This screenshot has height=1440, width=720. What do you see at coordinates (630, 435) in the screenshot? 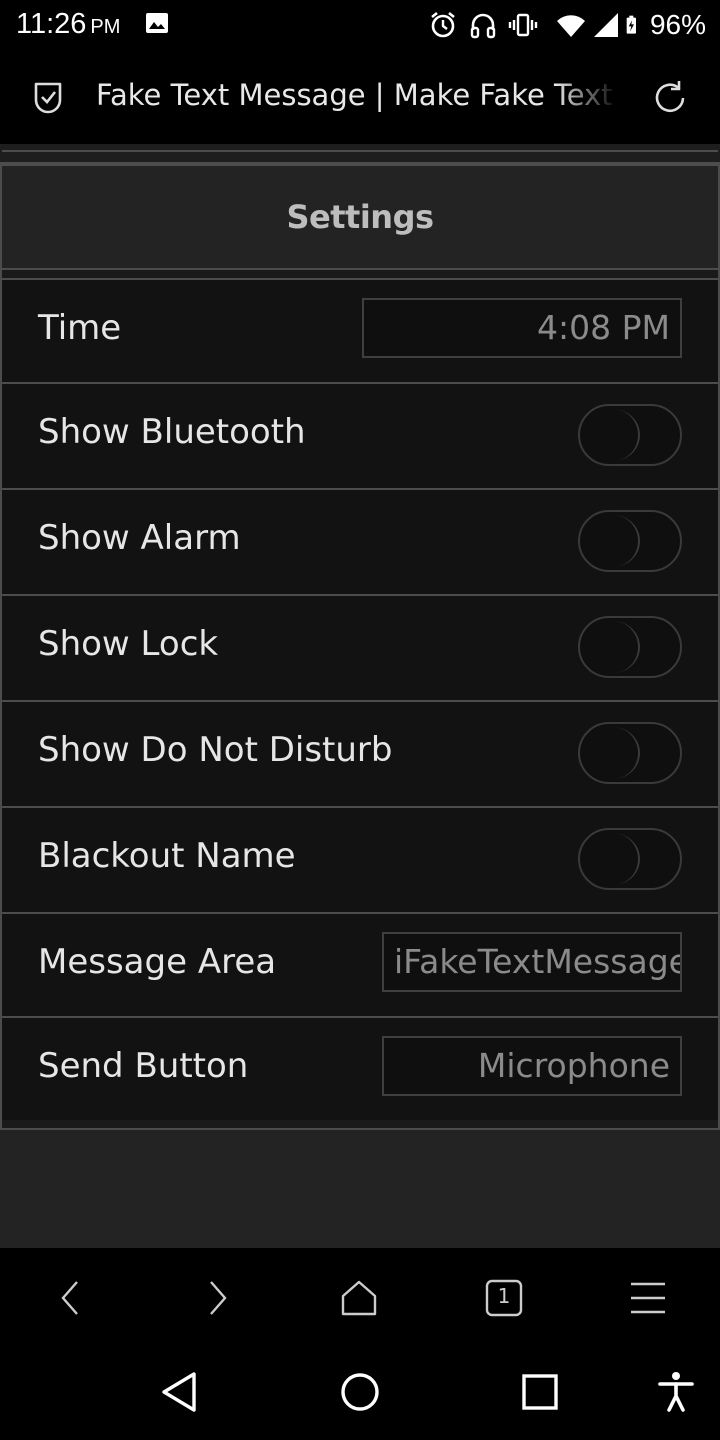
I see `show-bluetooth-toggle` at bounding box center [630, 435].